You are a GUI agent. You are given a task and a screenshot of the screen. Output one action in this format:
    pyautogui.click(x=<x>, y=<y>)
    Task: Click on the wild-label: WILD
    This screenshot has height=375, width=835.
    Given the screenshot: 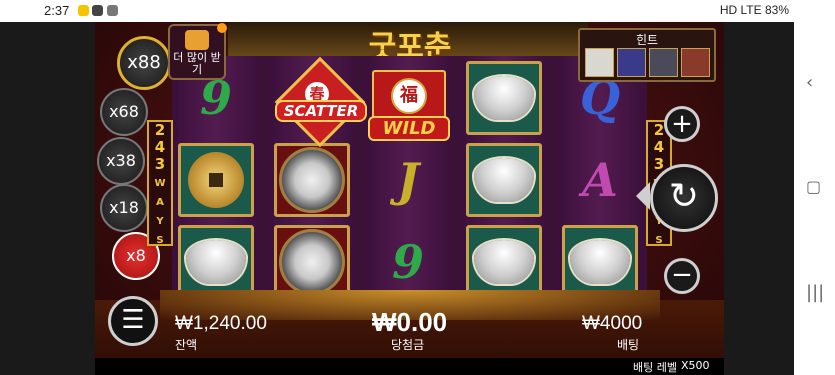 What is the action you would take?
    pyautogui.click(x=409, y=128)
    